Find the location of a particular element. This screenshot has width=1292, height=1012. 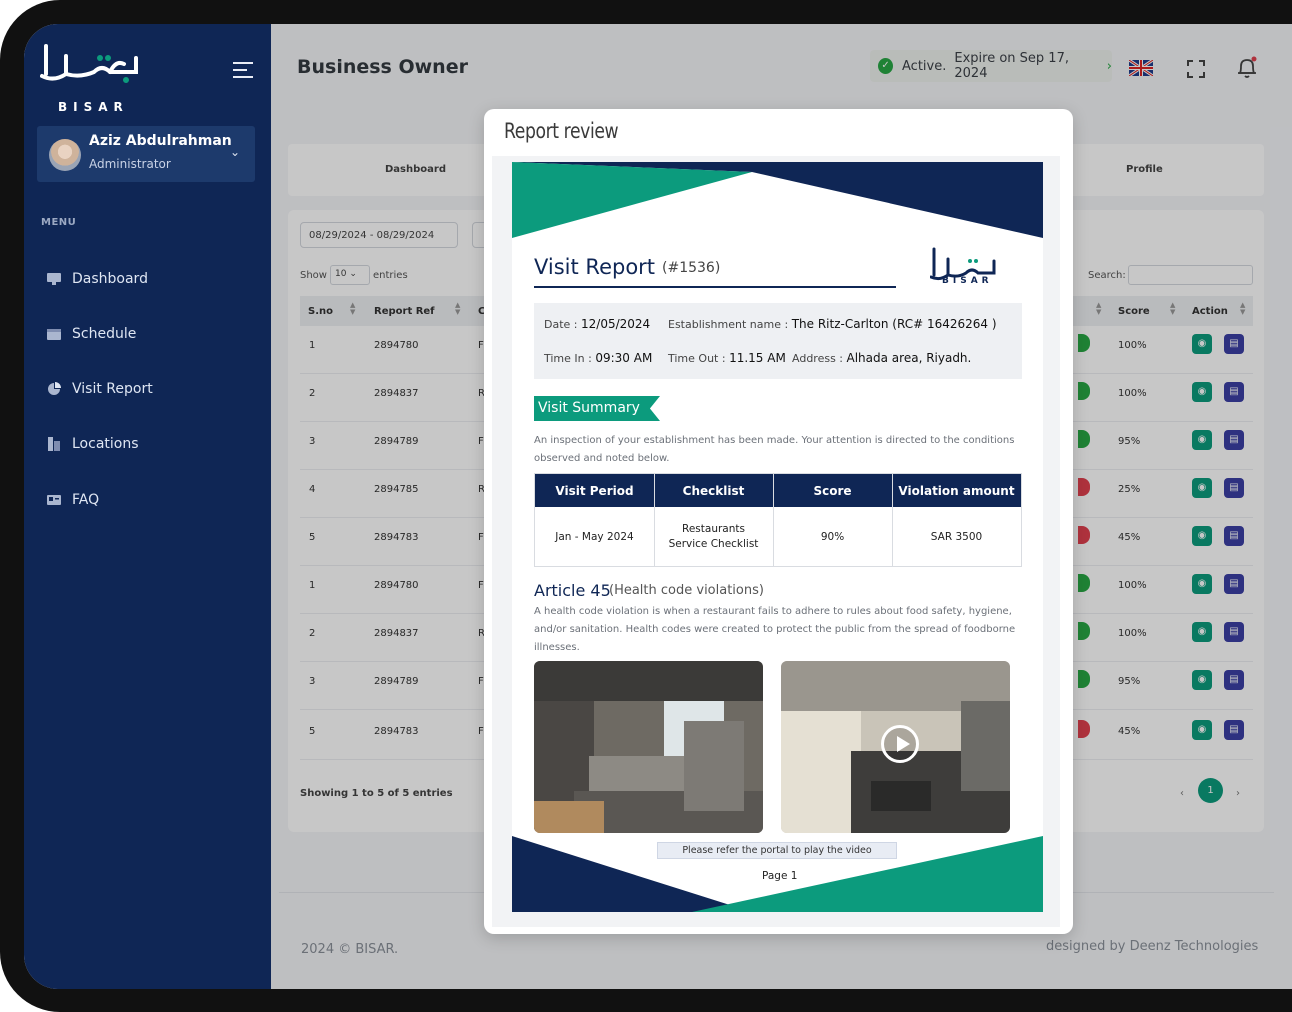

sidebar-item-label: Schedule is located at coordinates (104, 334).